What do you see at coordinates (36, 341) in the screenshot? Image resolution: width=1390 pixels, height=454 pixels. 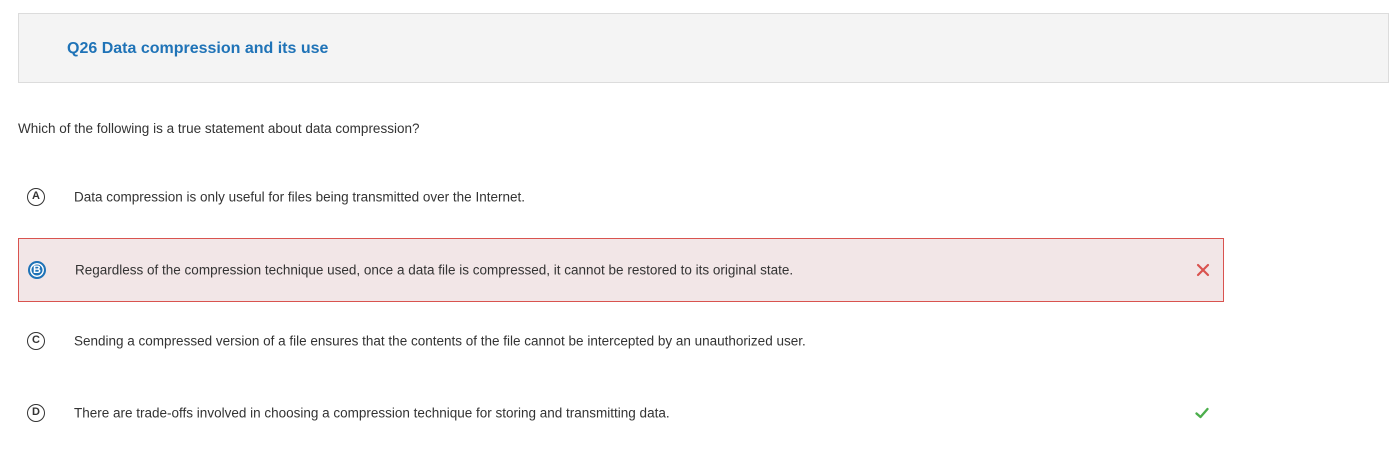 I see `option-letter-c: C` at bounding box center [36, 341].